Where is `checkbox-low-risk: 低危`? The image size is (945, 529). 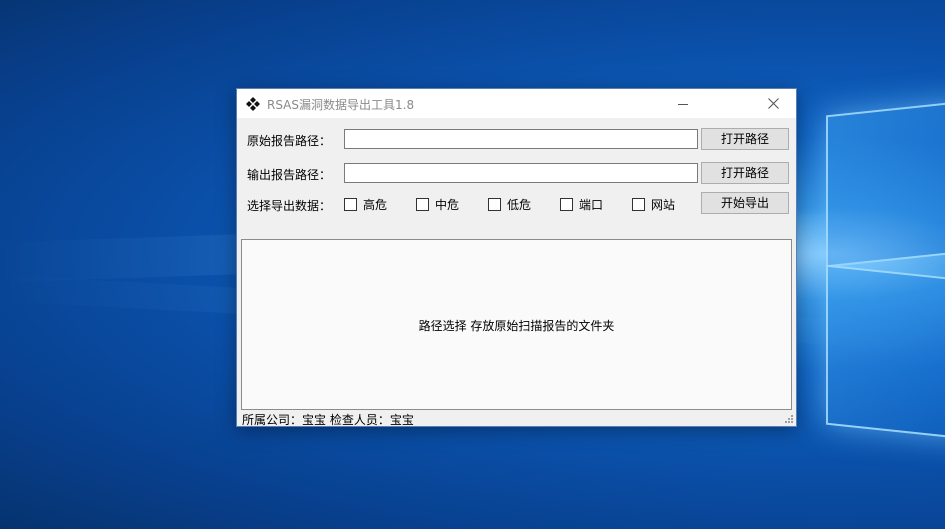 checkbox-low-risk: 低危 is located at coordinates (509, 204).